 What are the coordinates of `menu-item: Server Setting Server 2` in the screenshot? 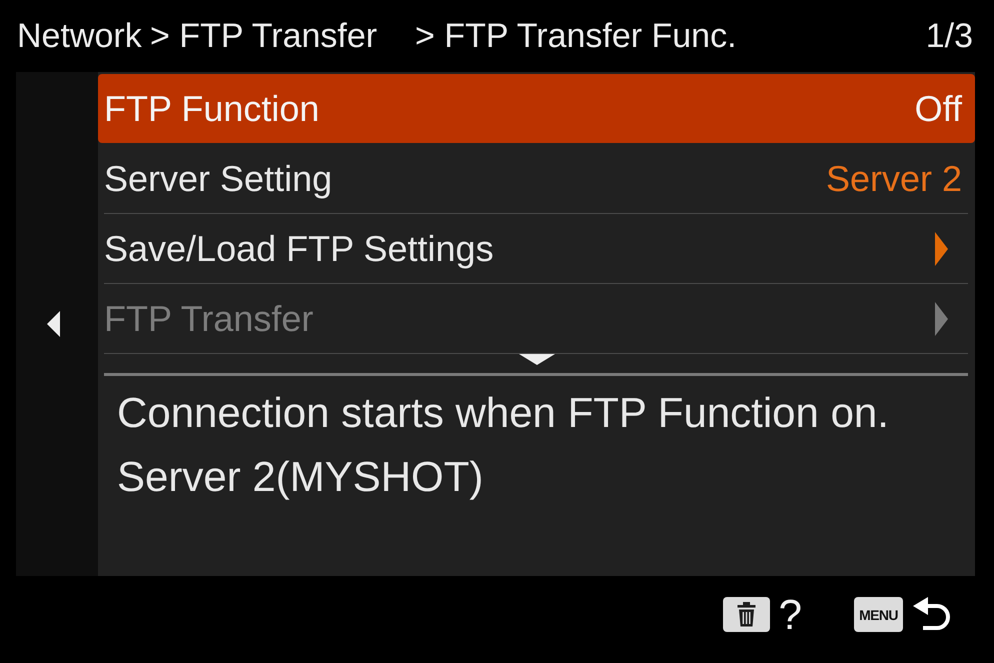 It's located at (536, 178).